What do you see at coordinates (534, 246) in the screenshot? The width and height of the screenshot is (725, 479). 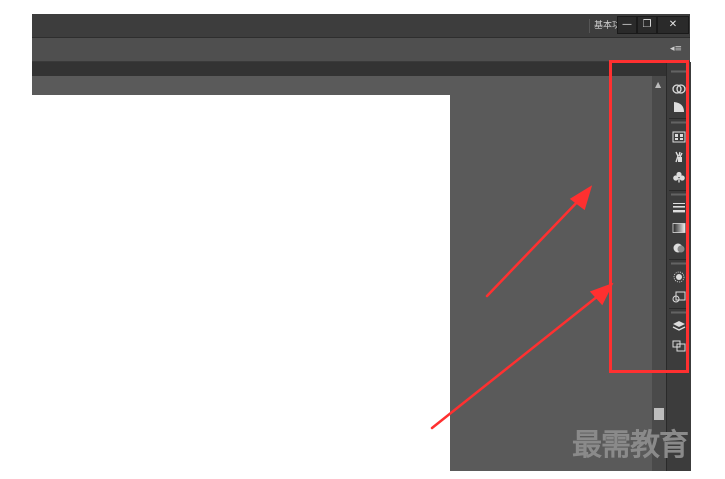 I see `arrow-upper` at bounding box center [534, 246].